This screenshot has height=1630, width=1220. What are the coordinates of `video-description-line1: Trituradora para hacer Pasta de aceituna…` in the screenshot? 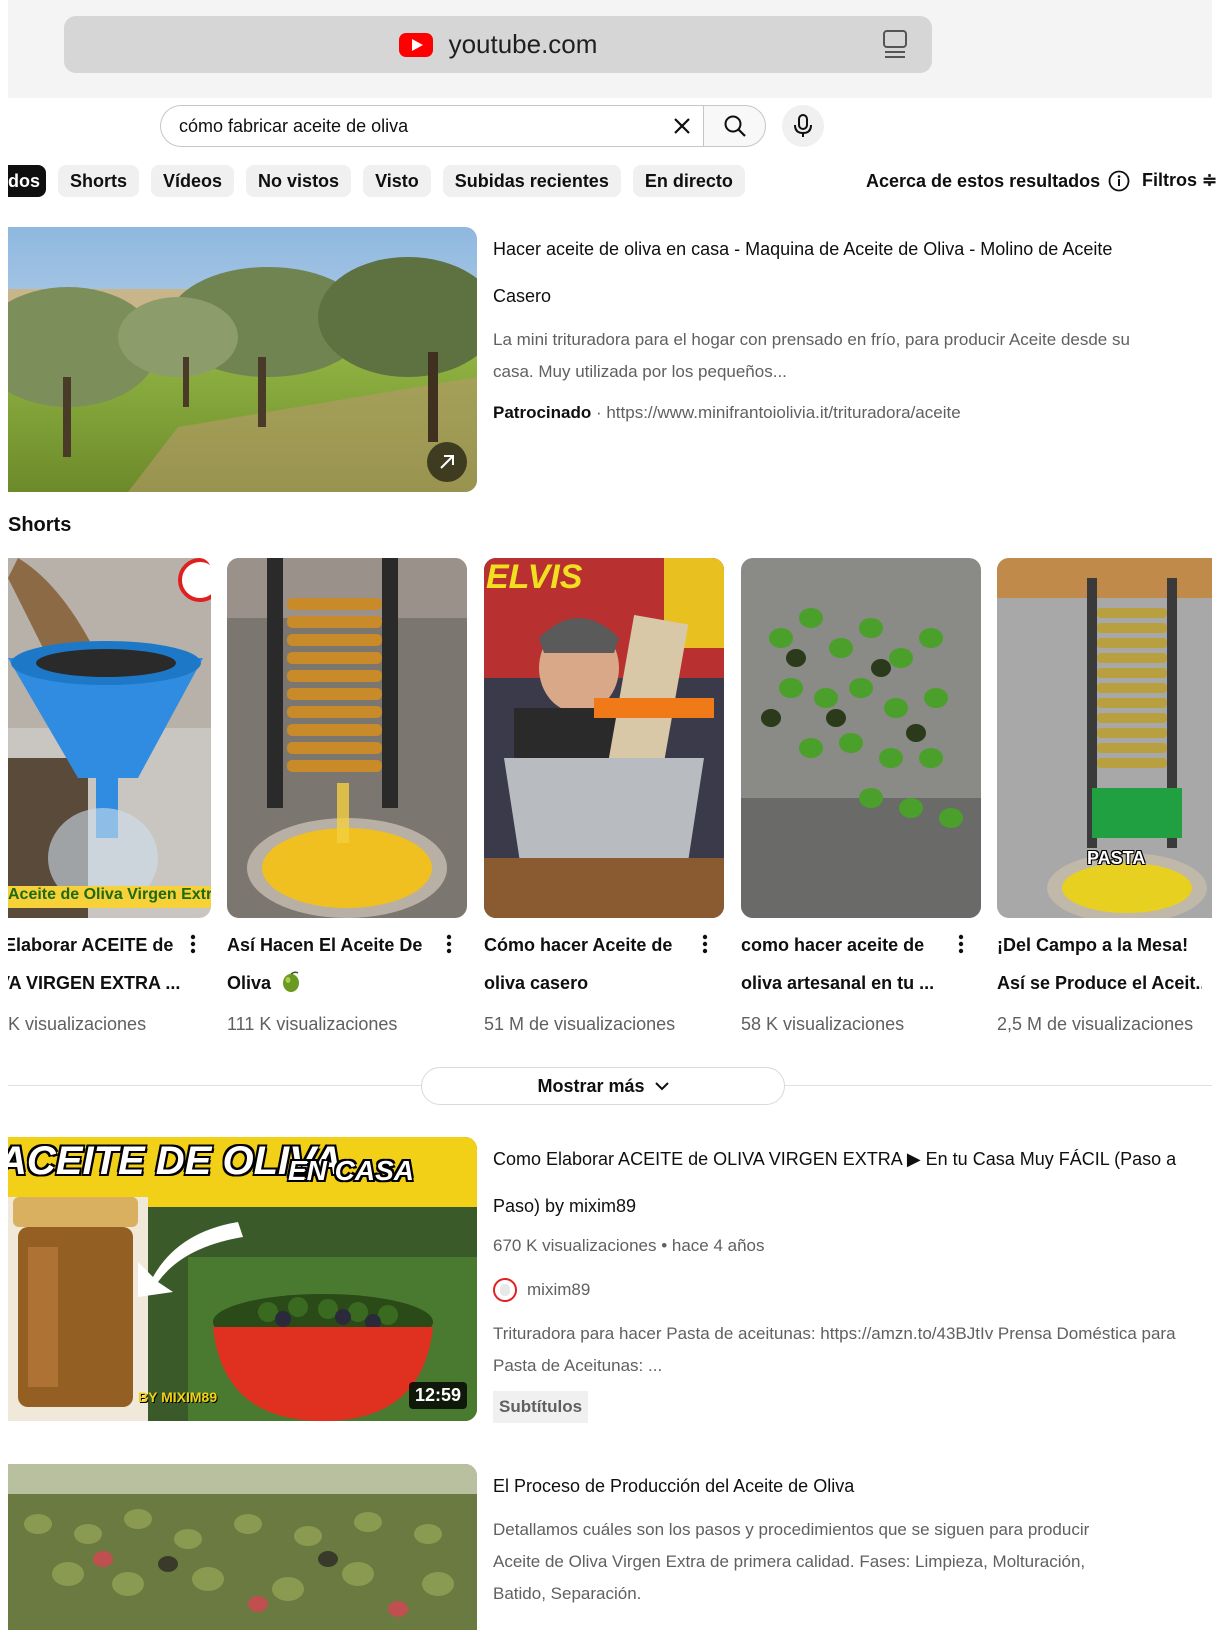 It's located at (834, 1333).